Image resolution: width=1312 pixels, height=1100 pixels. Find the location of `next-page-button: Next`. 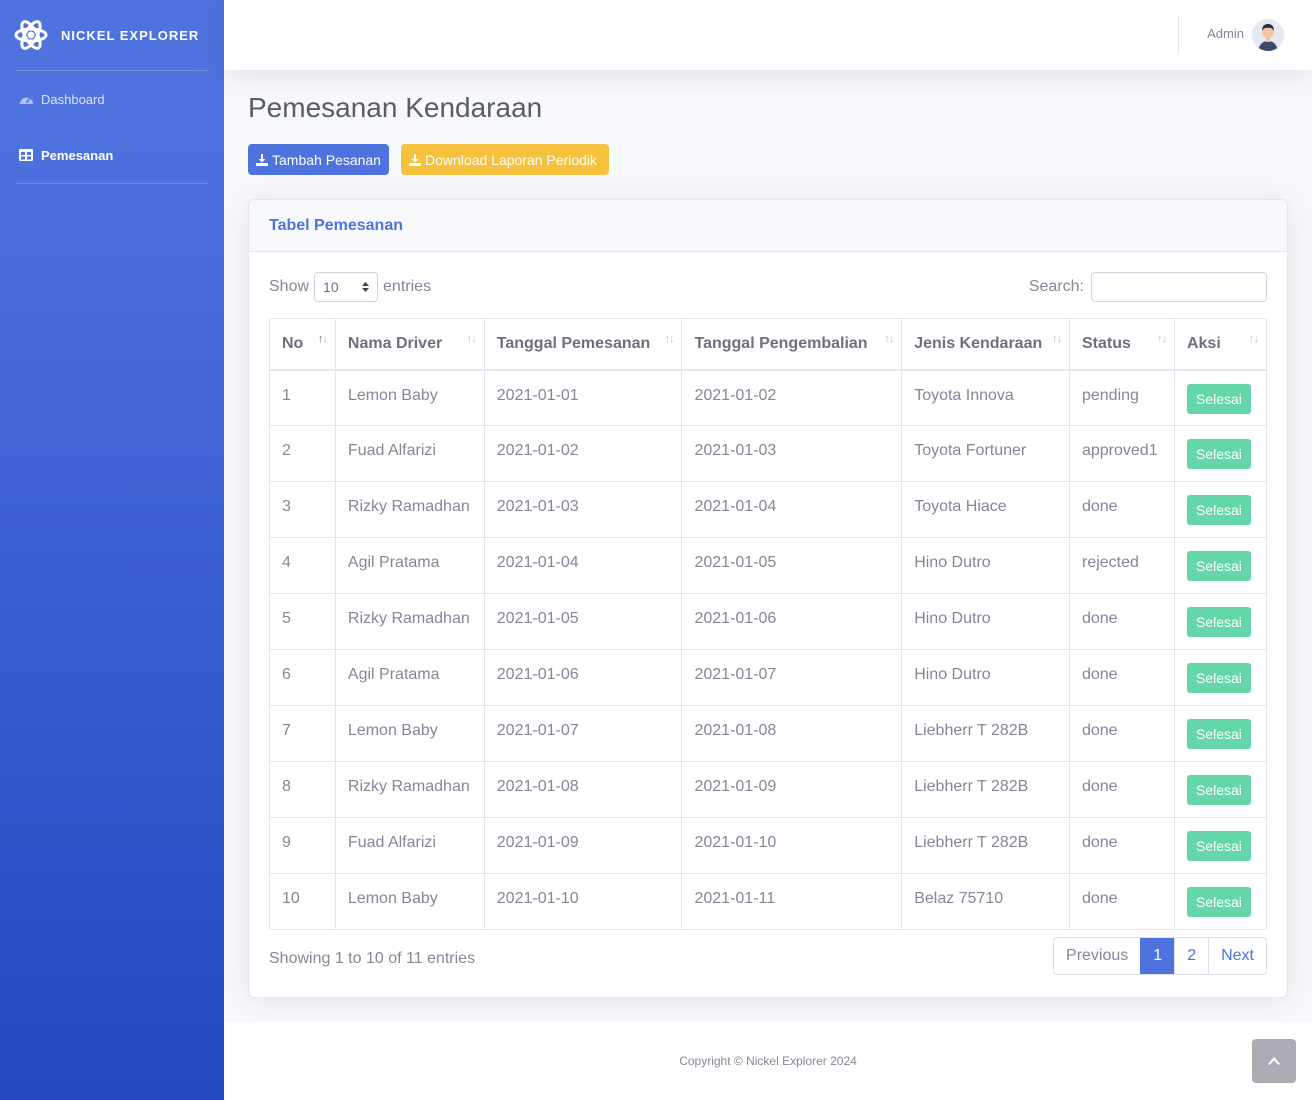

next-page-button: Next is located at coordinates (1237, 956).